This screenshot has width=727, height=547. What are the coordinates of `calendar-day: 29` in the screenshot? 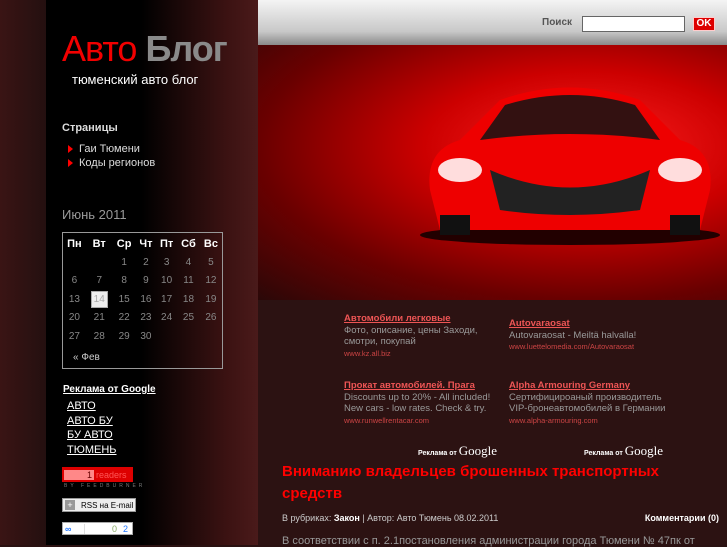 It's located at (124, 336).